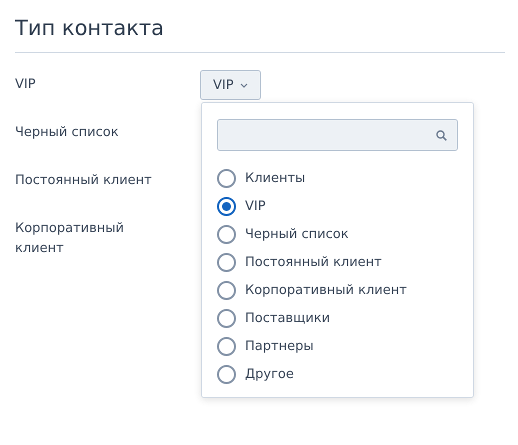 This screenshot has height=445, width=518. What do you see at coordinates (337, 178) in the screenshot?
I see `radio-option: Клиенты` at bounding box center [337, 178].